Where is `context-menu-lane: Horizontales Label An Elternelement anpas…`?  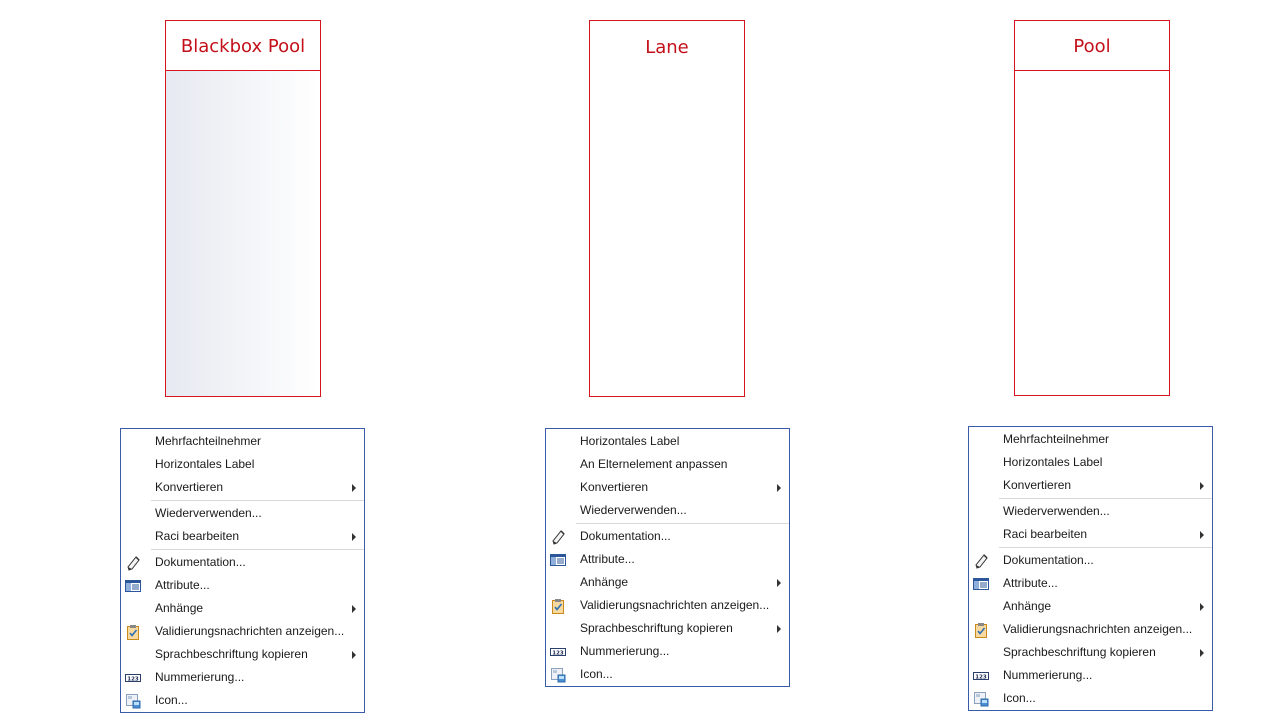
context-menu-lane: Horizontales Label An Elternelement anpas… is located at coordinates (667, 557).